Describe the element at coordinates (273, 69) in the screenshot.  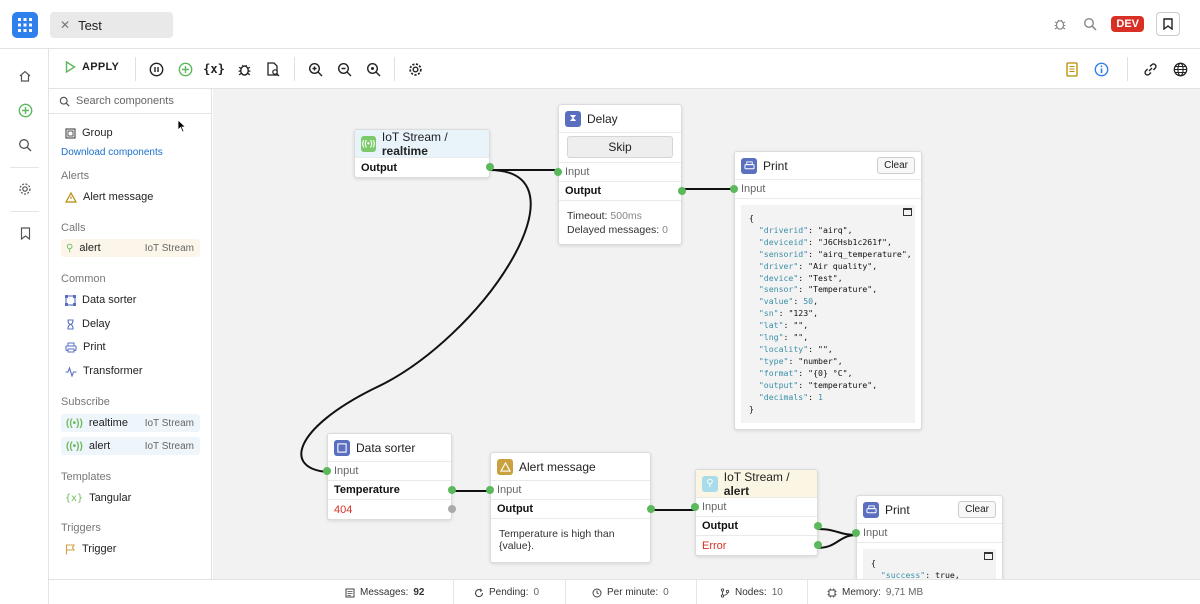
I see `document-search-icon` at that location.